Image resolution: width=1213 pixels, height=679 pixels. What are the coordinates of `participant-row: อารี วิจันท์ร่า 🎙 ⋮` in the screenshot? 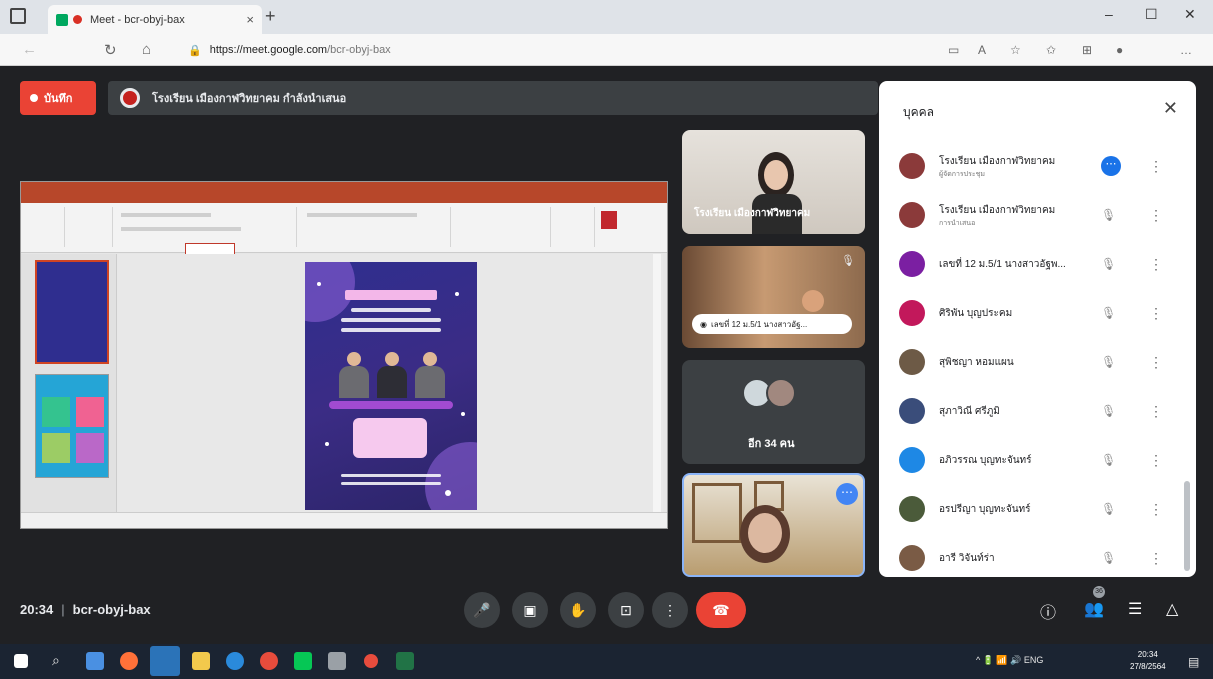 It's located at (1029, 555).